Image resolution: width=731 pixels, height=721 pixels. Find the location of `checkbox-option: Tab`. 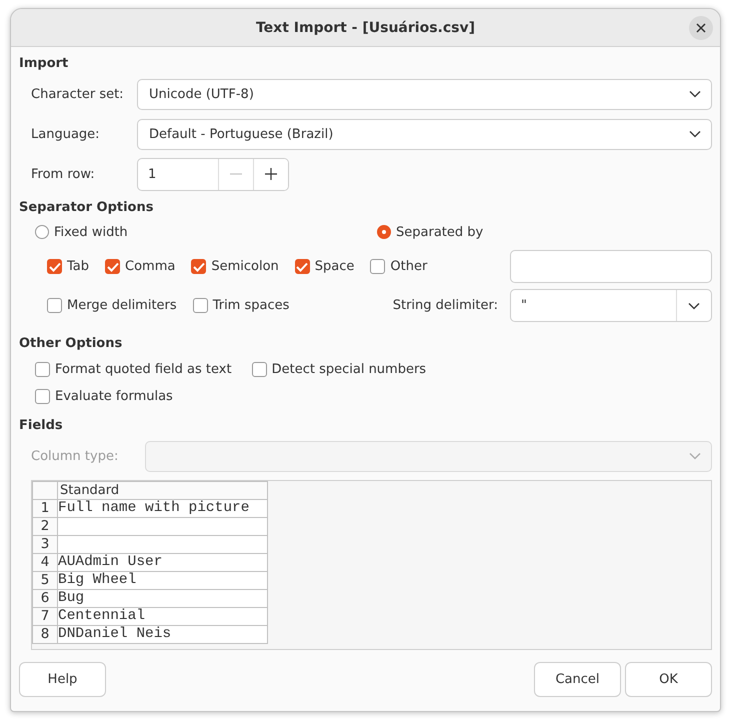

checkbox-option: Tab is located at coordinates (68, 266).